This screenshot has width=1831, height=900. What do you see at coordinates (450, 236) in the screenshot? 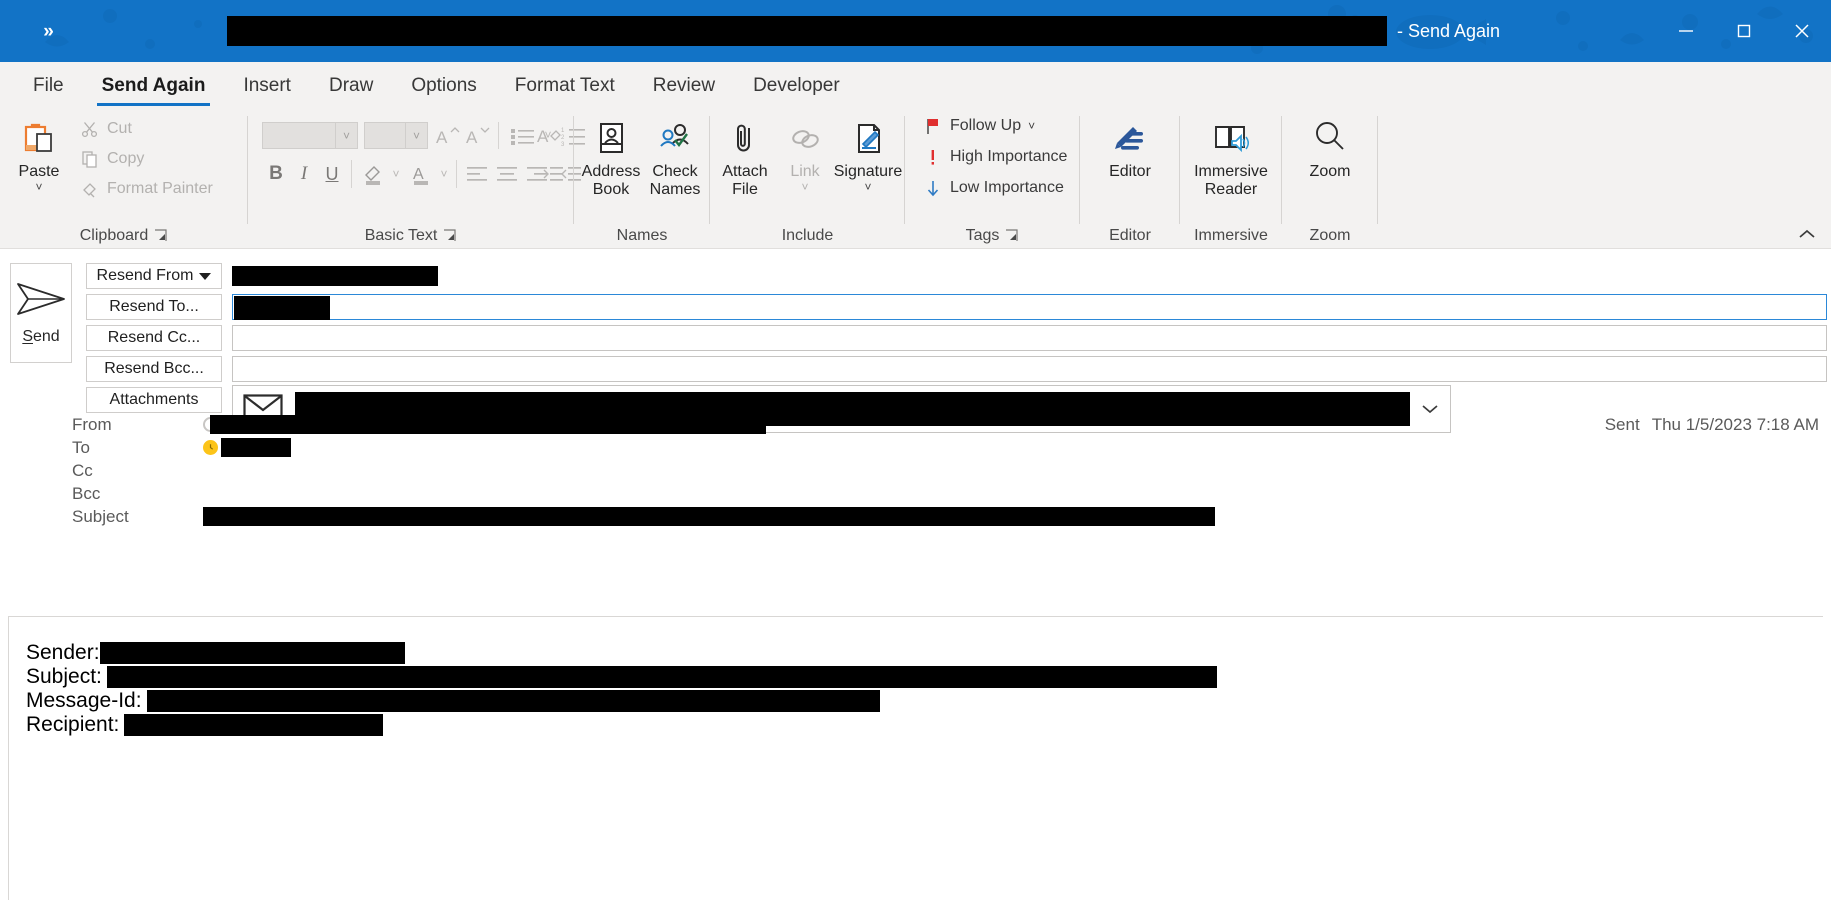
I see `basic-text-dialog-launcher` at bounding box center [450, 236].